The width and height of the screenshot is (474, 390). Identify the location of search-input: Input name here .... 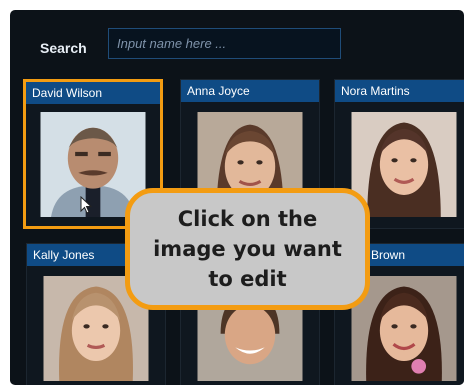
(224, 43).